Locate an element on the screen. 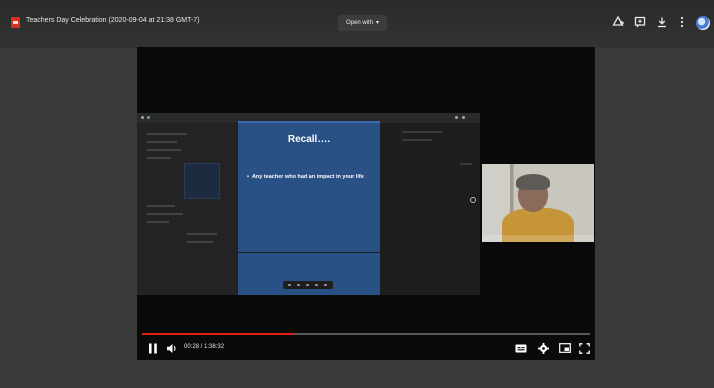 This screenshot has height=388, width=714. volume-icon is located at coordinates (171, 348).